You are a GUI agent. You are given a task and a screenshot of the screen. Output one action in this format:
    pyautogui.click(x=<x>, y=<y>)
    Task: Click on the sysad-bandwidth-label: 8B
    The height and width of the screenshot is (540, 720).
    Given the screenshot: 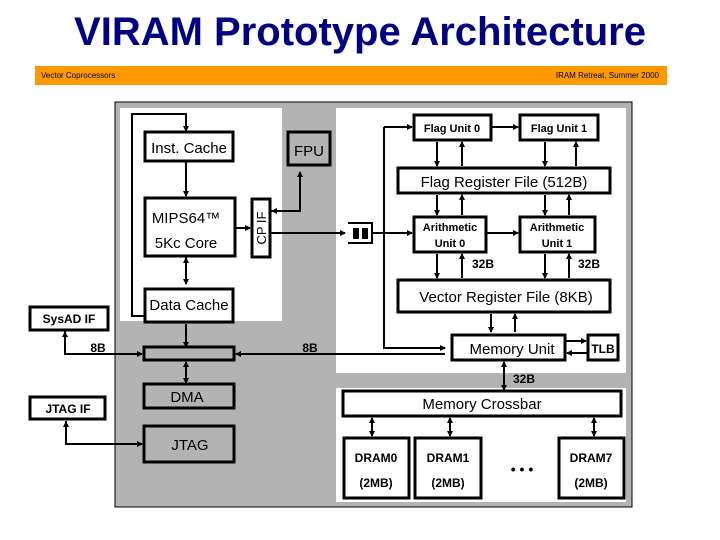 What is the action you would take?
    pyautogui.click(x=98, y=348)
    